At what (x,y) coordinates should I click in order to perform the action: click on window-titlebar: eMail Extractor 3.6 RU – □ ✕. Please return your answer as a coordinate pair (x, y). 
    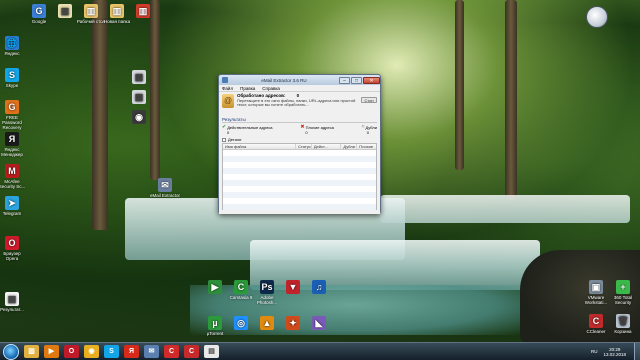
    Looking at the image, I should click on (299, 80).